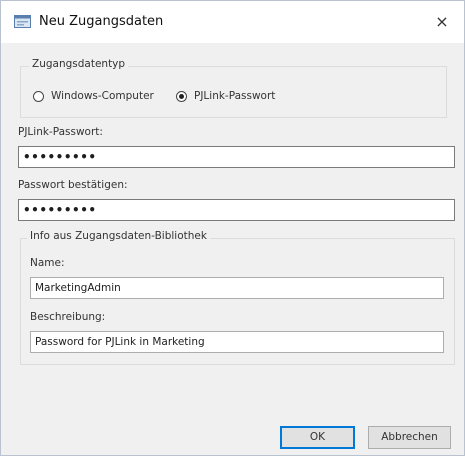 This screenshot has width=465, height=456. I want to click on dialog-window-icon, so click(22, 21).